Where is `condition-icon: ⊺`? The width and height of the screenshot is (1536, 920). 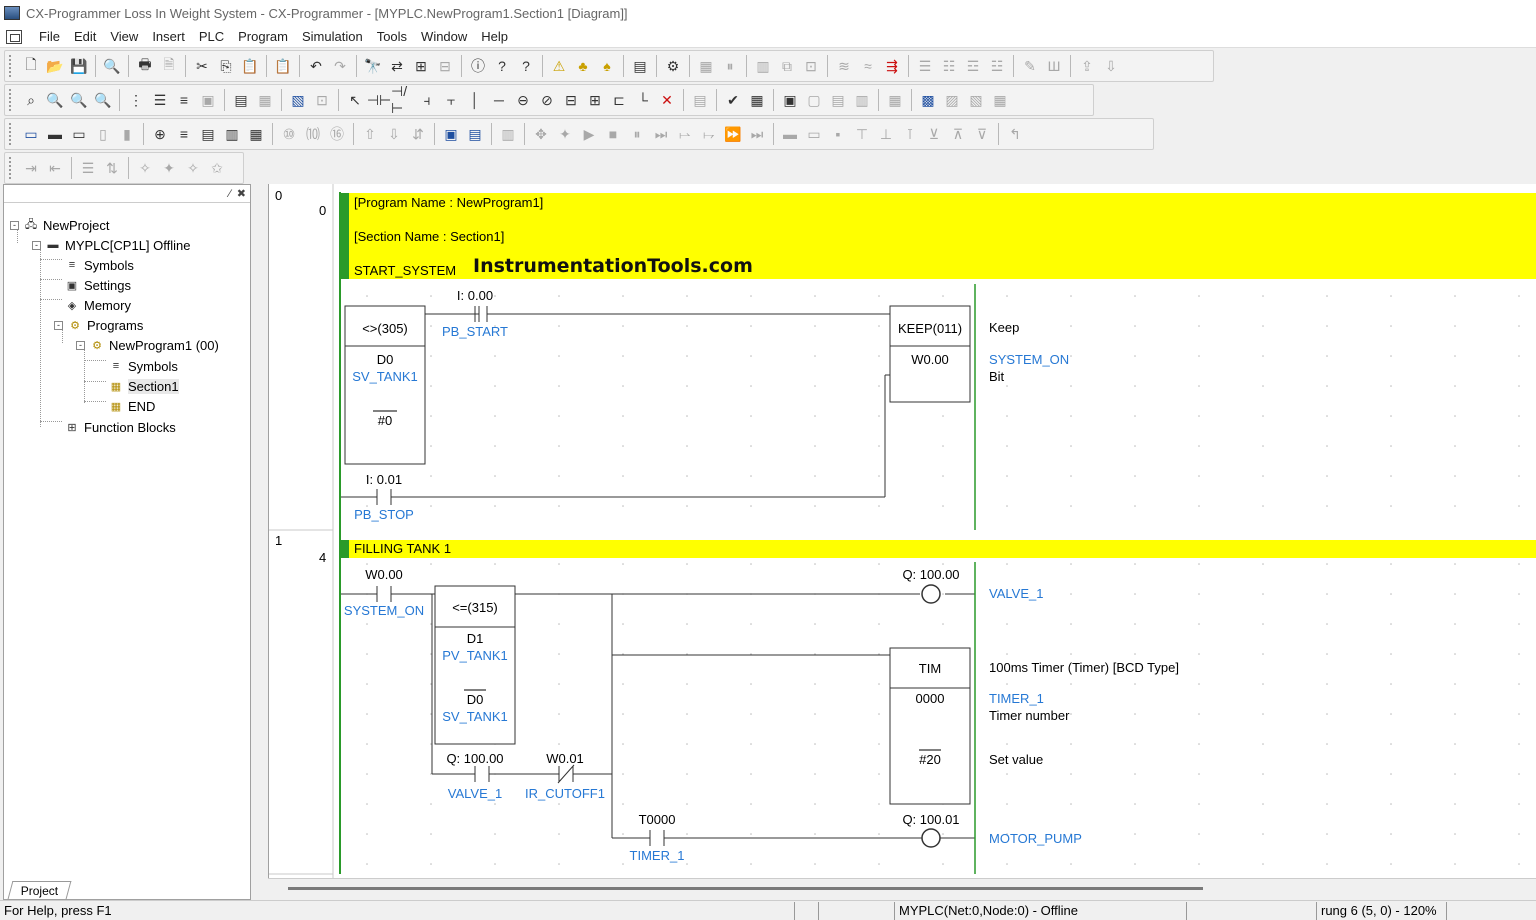
condition-icon: ⊺ is located at coordinates (910, 134).